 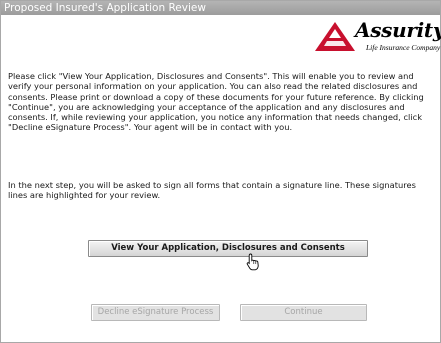 What do you see at coordinates (398, 30) in the screenshot?
I see `logo-name: Assurity` at bounding box center [398, 30].